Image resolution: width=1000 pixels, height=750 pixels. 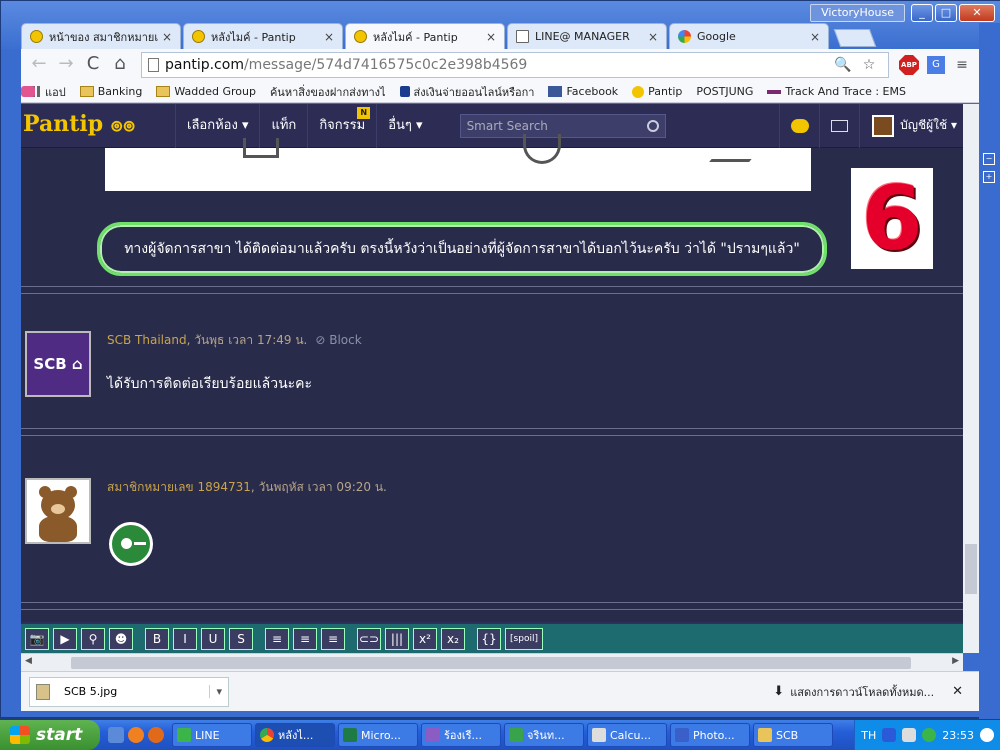 What do you see at coordinates (793, 735) in the screenshot?
I see `taskbar-scb-folder: SCB` at bounding box center [793, 735].